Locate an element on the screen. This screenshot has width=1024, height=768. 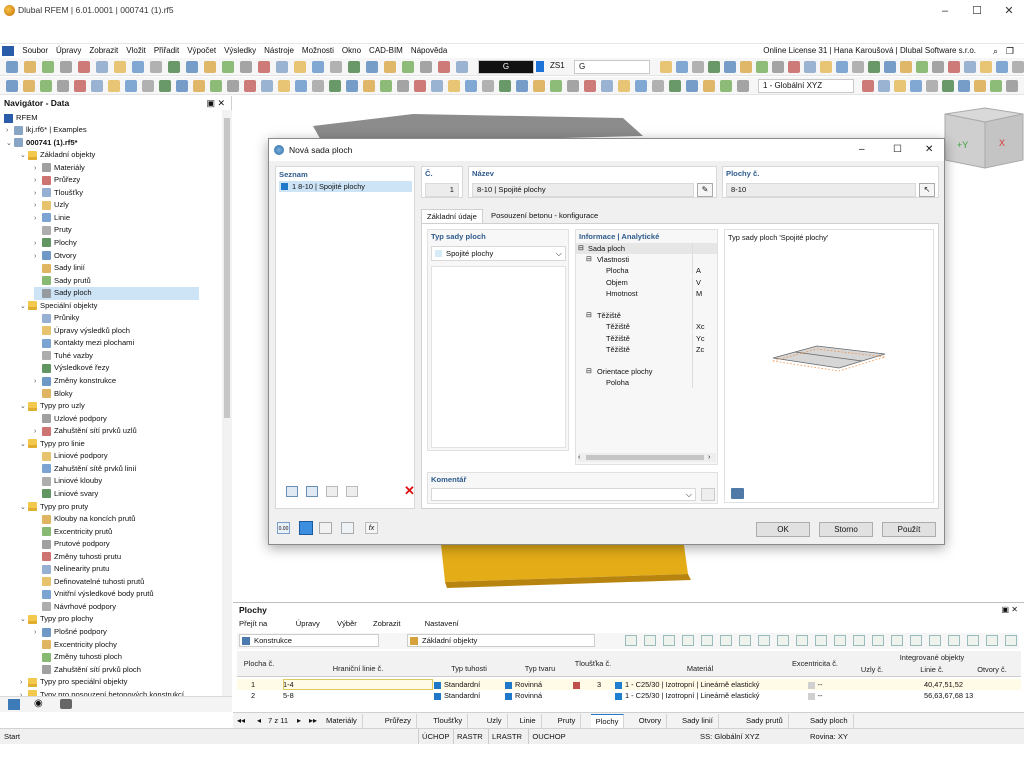
tree-item: › lkj.rf6* | Examples is located at coordinates (46, 130).